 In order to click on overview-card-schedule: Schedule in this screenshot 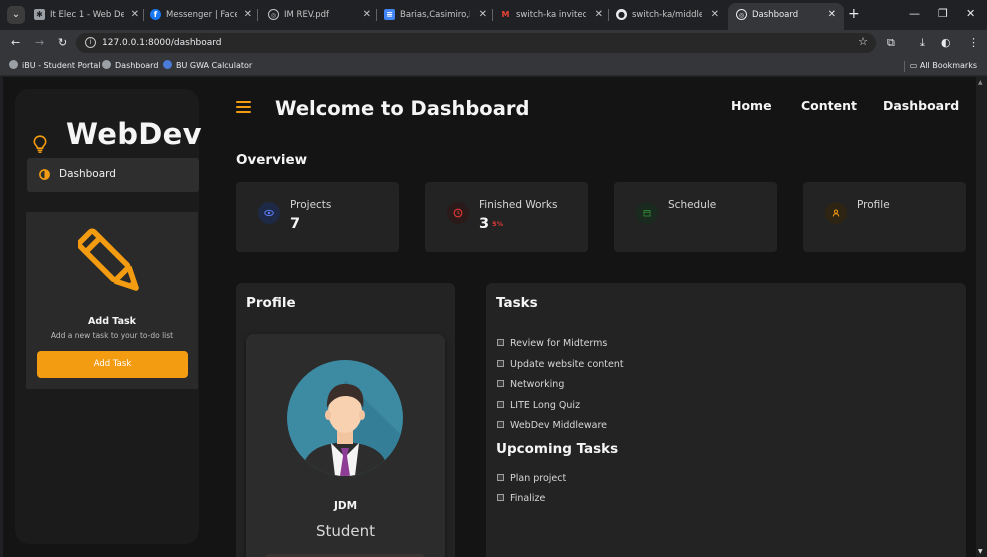, I will do `click(695, 217)`.